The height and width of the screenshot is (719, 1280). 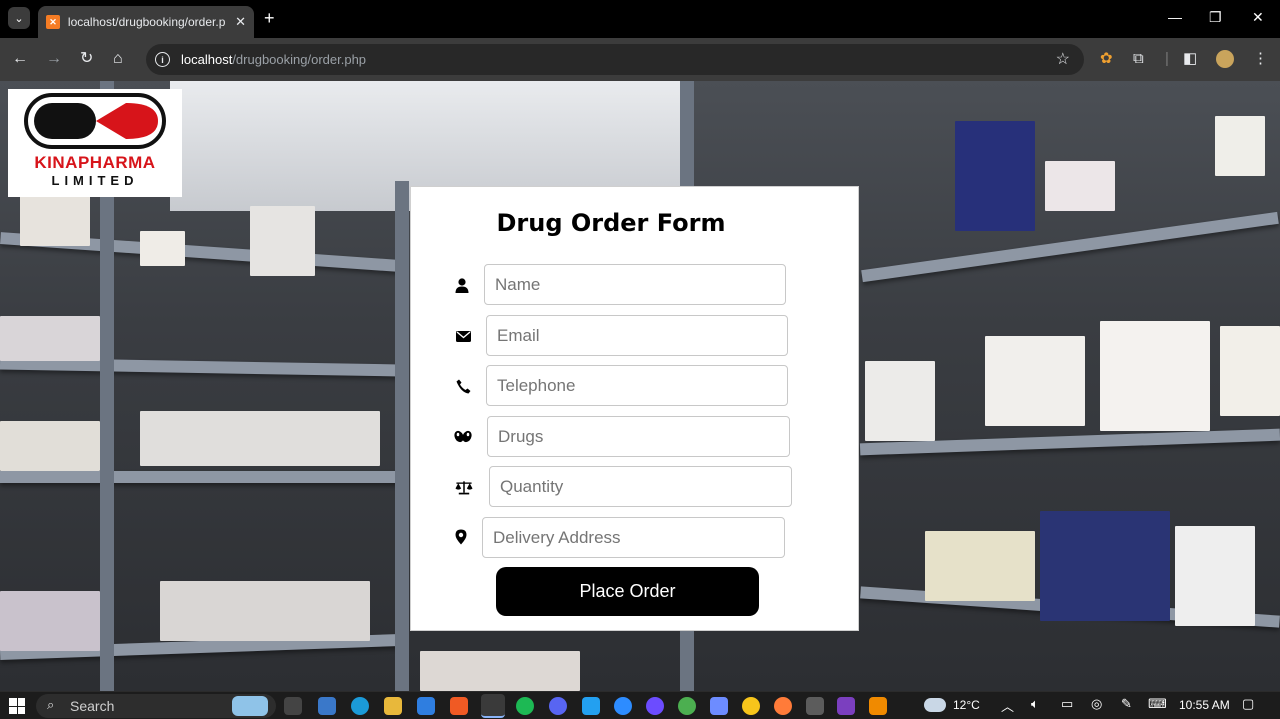 What do you see at coordinates (1063, 59) in the screenshot?
I see `bookmark-star-icon: ☆` at bounding box center [1063, 59].